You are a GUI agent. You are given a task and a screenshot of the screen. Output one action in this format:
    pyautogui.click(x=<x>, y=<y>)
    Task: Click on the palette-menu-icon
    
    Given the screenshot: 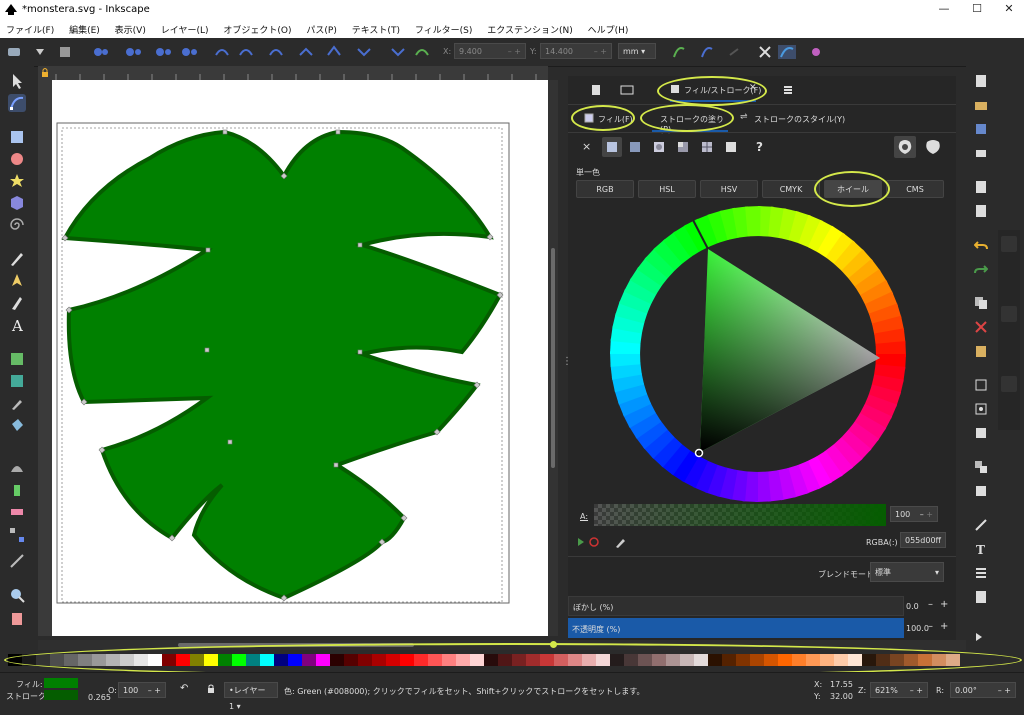 What is the action you would take?
    pyautogui.click(x=553, y=644)
    